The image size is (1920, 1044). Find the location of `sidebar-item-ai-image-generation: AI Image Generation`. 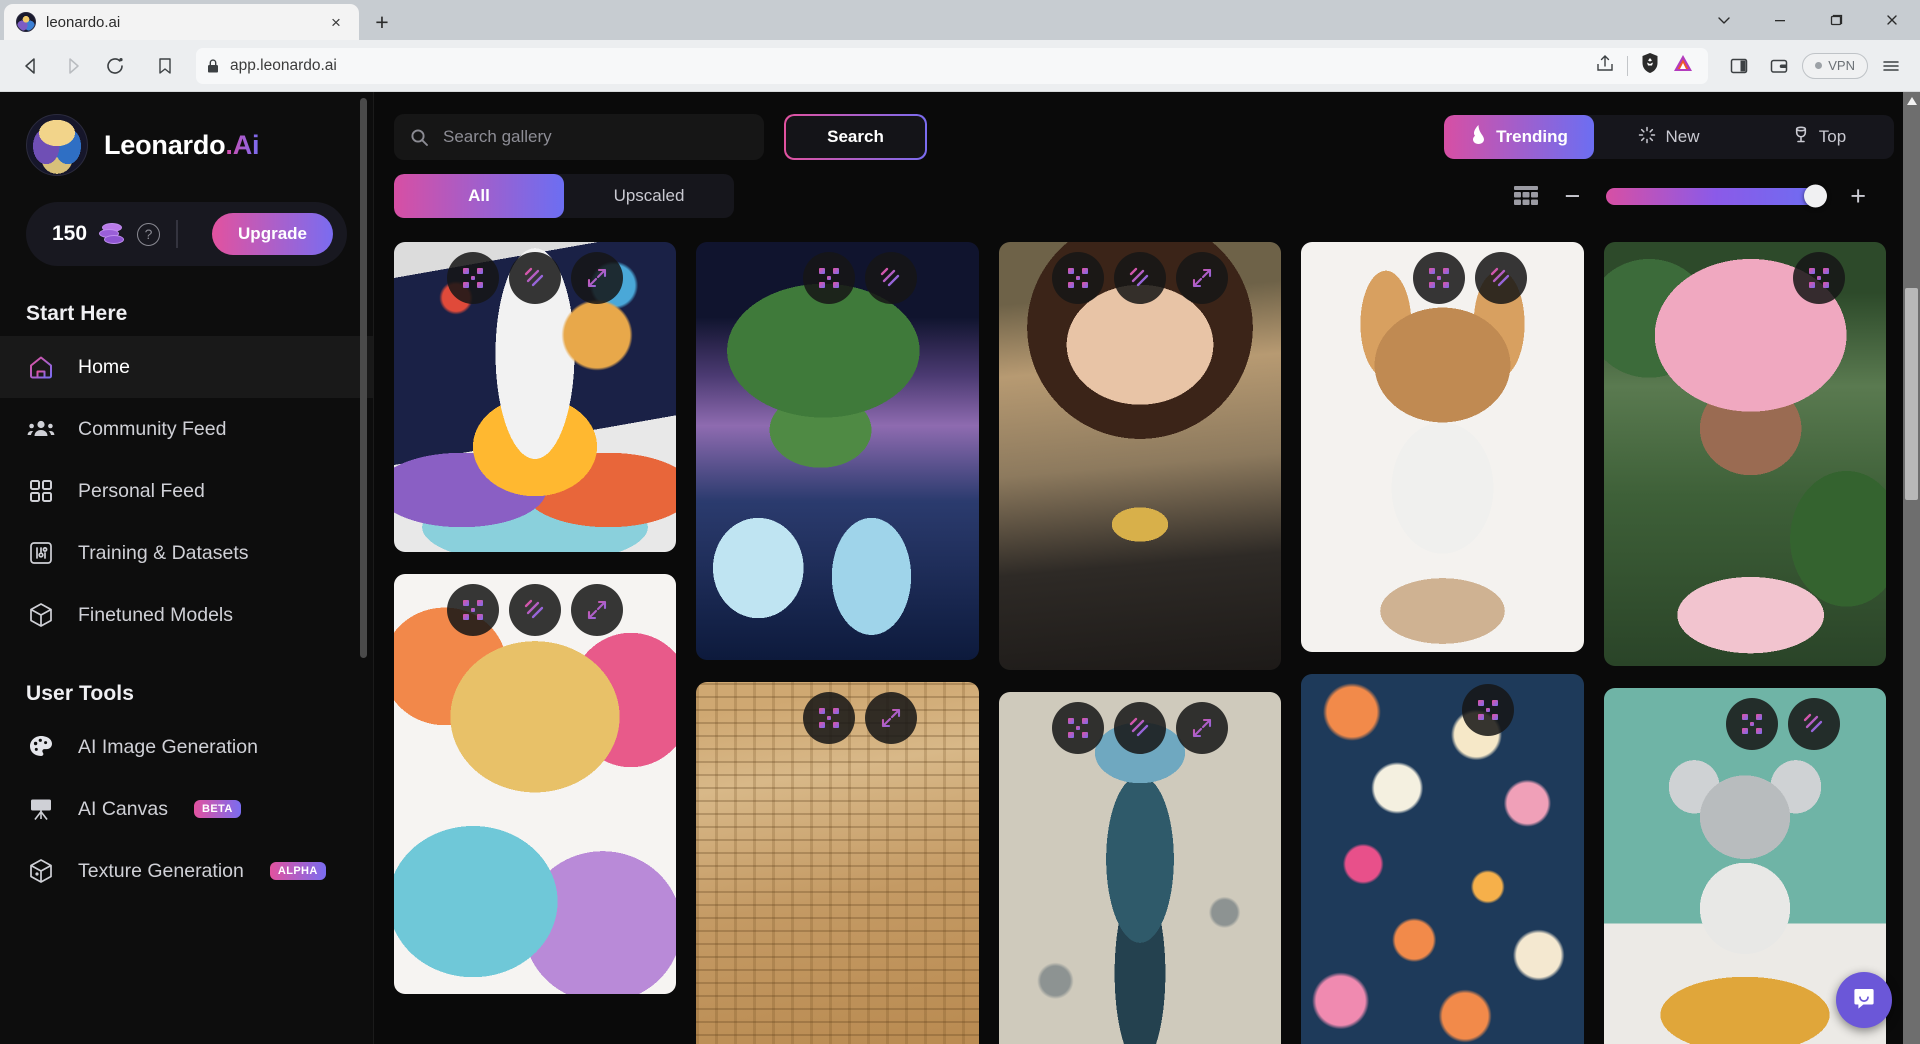

sidebar-item-ai-image-generation: AI Image Generation is located at coordinates (186, 747).